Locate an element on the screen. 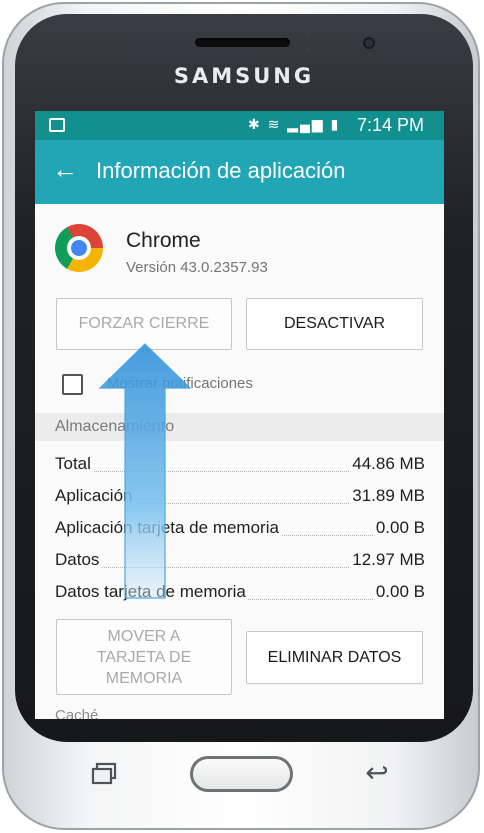  app-bar: ← Información de aplicación is located at coordinates (239, 172).